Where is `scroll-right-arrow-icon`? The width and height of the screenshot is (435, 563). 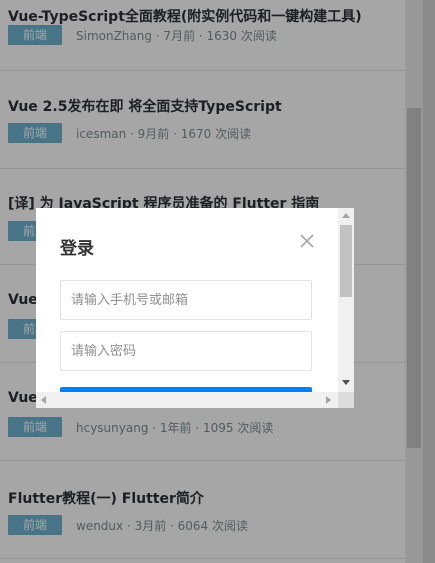 scroll-right-arrow-icon is located at coordinates (328, 400).